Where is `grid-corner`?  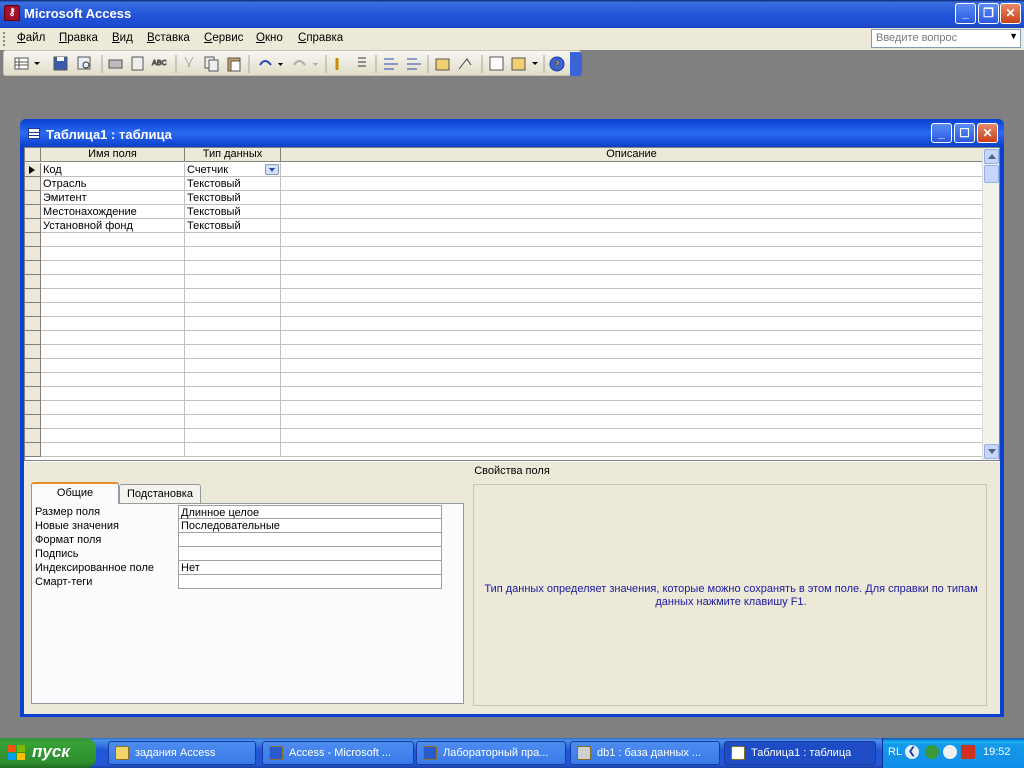 grid-corner is located at coordinates (33, 155).